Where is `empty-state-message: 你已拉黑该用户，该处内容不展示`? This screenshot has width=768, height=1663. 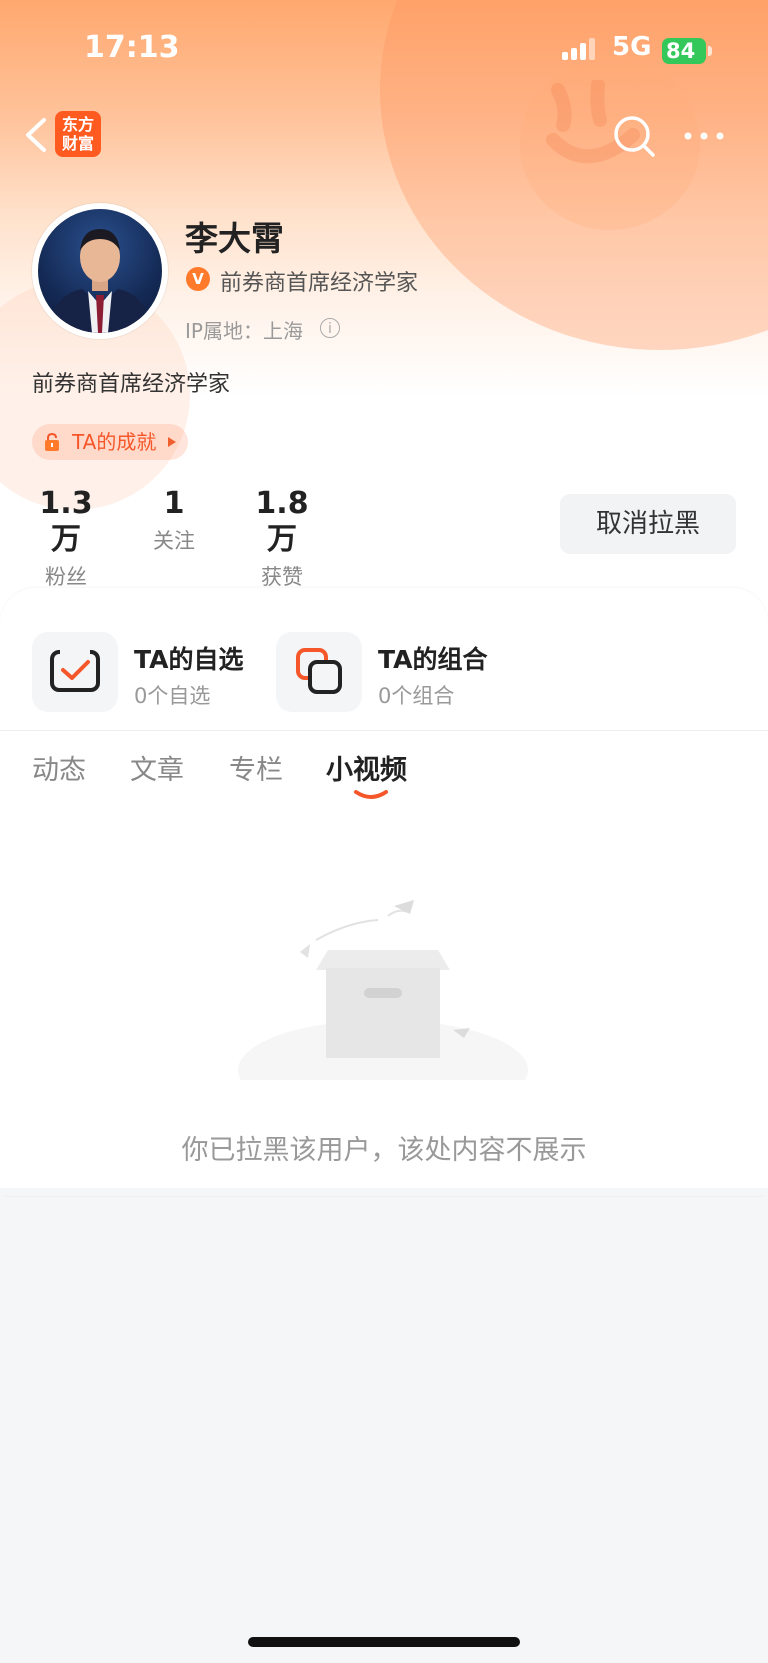 empty-state-message: 你已拉黑该用户，该处内容不展示 is located at coordinates (384, 1150).